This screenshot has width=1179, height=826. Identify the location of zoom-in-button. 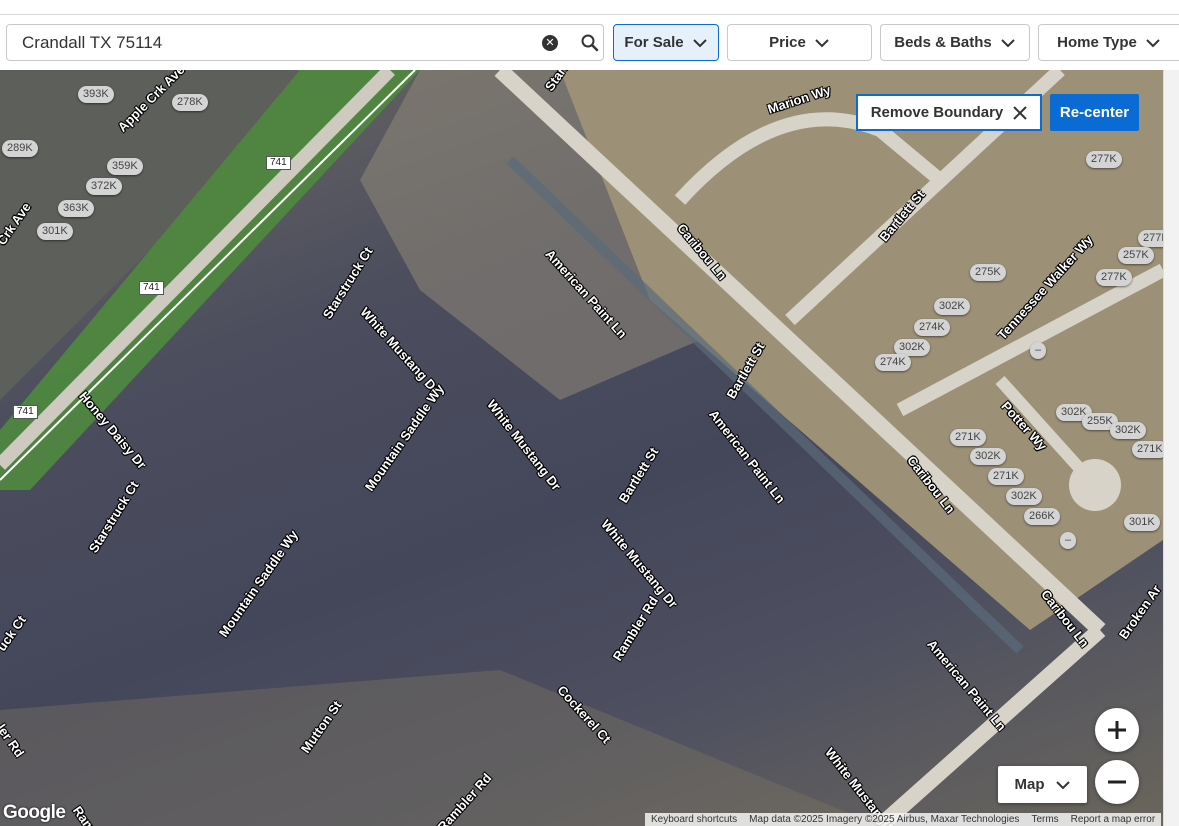
(1117, 730).